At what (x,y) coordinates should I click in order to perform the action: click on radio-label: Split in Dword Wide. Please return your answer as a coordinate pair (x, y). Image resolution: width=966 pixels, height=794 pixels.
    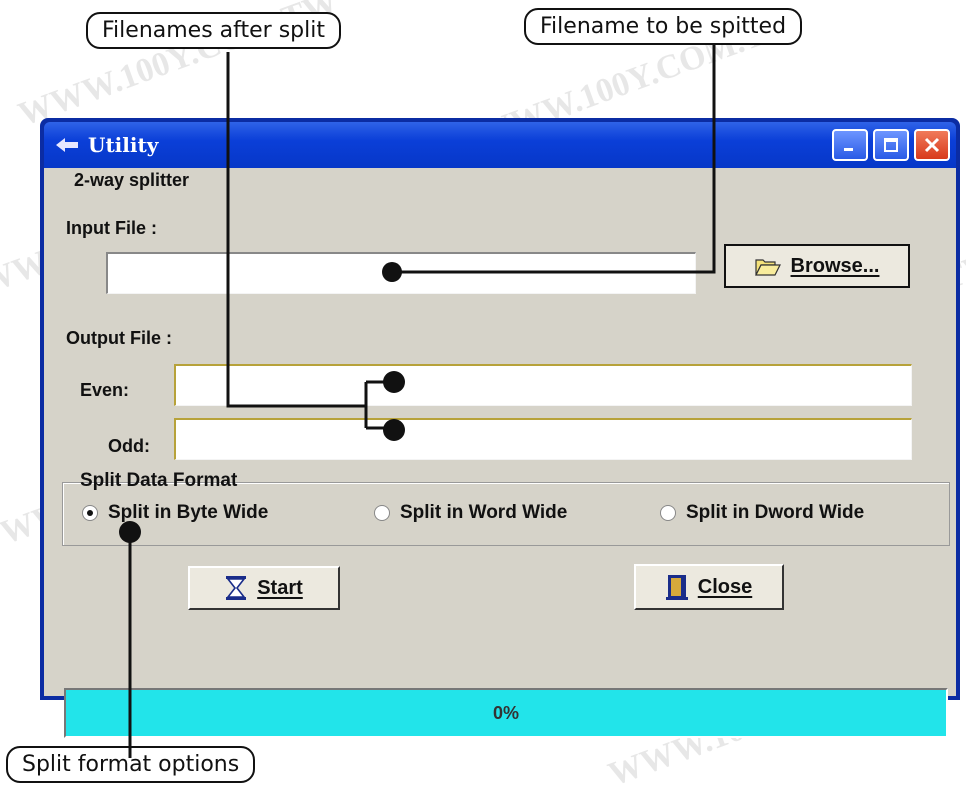
    Looking at the image, I should click on (775, 512).